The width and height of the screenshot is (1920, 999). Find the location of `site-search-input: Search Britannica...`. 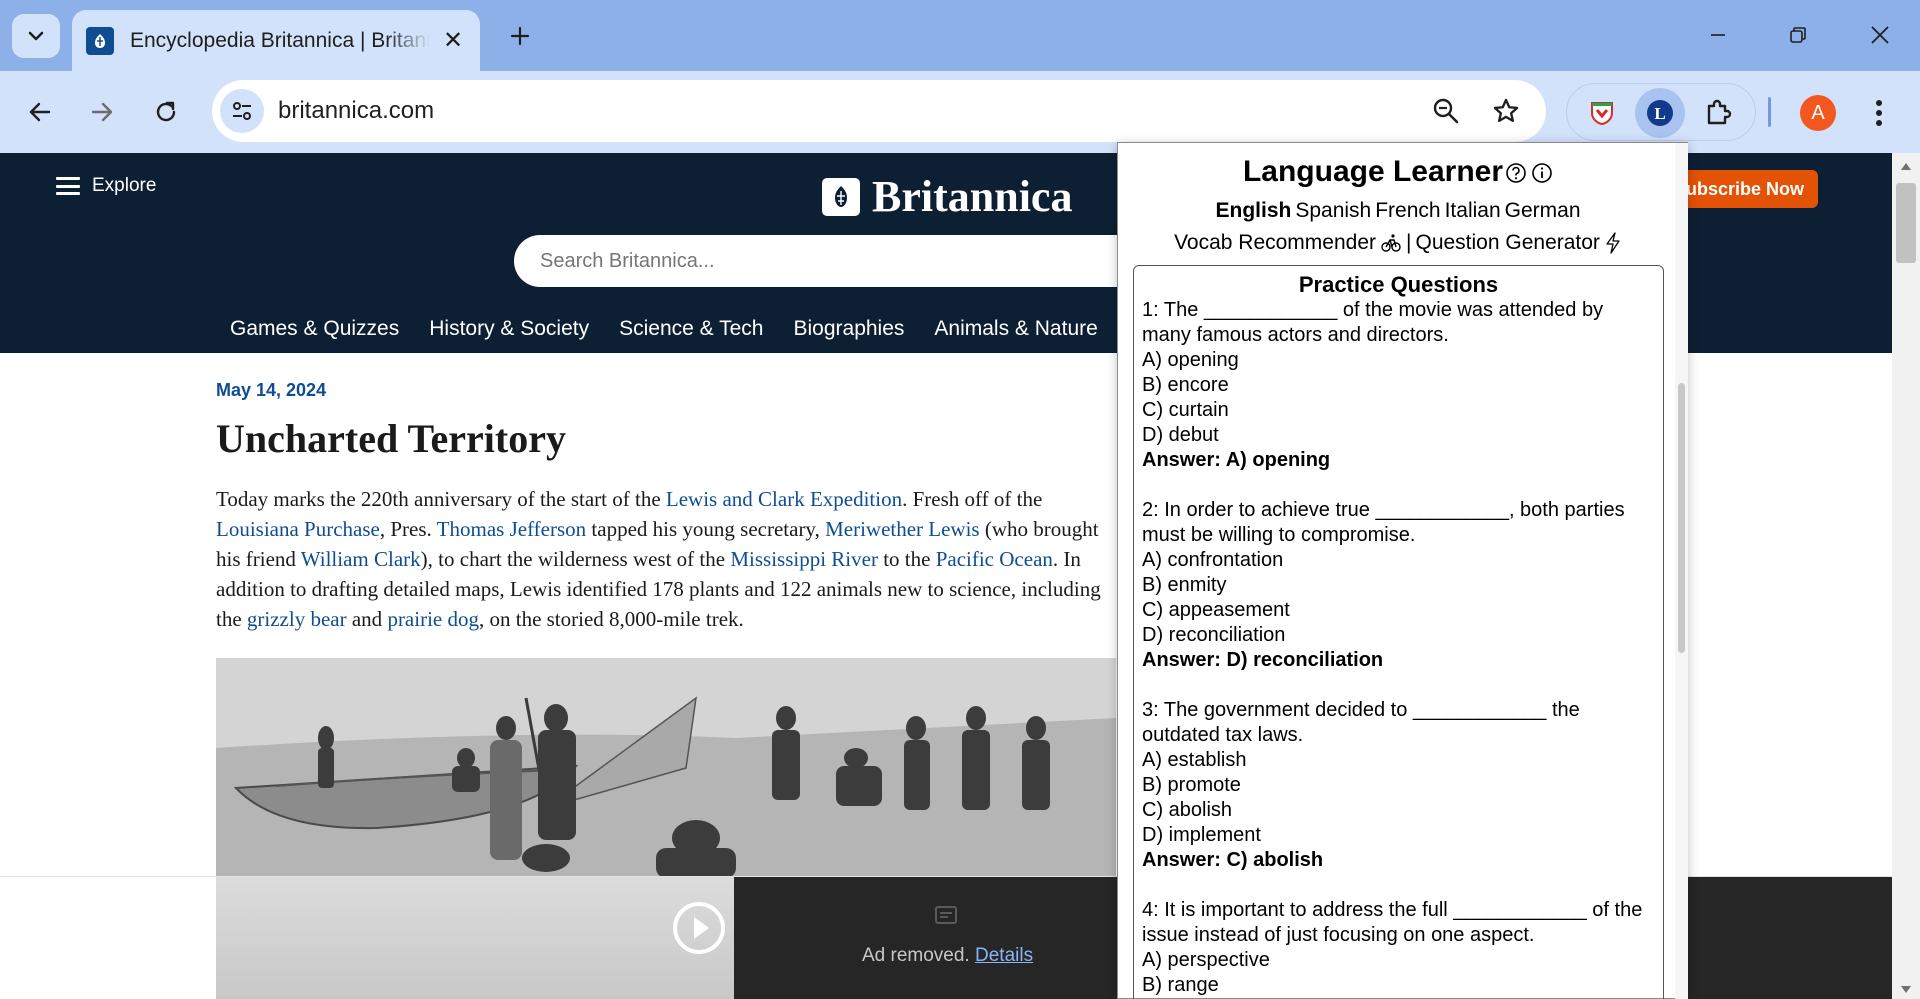

site-search-input: Search Britannica... is located at coordinates (834, 261).